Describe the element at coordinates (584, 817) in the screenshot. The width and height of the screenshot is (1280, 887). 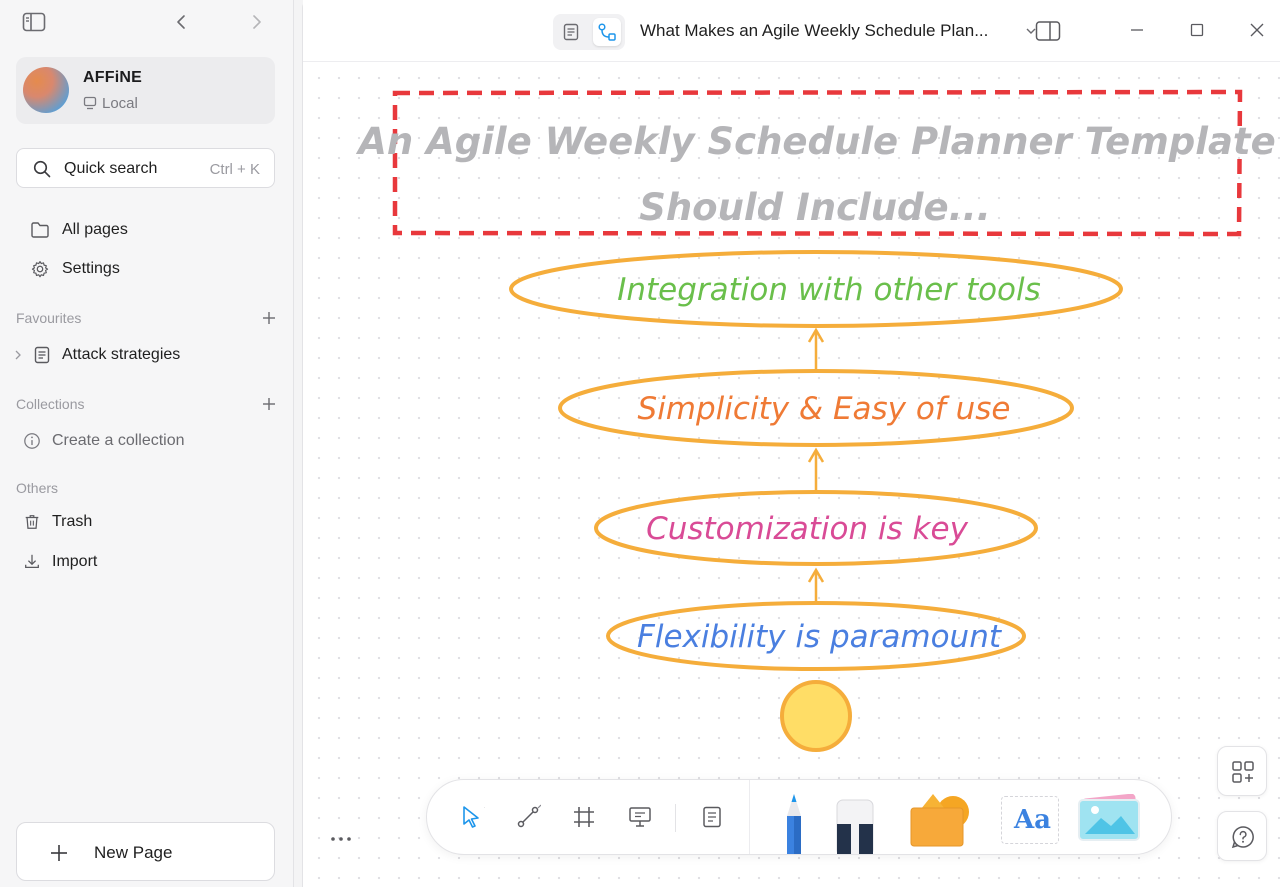
I see `frame-icon` at that location.